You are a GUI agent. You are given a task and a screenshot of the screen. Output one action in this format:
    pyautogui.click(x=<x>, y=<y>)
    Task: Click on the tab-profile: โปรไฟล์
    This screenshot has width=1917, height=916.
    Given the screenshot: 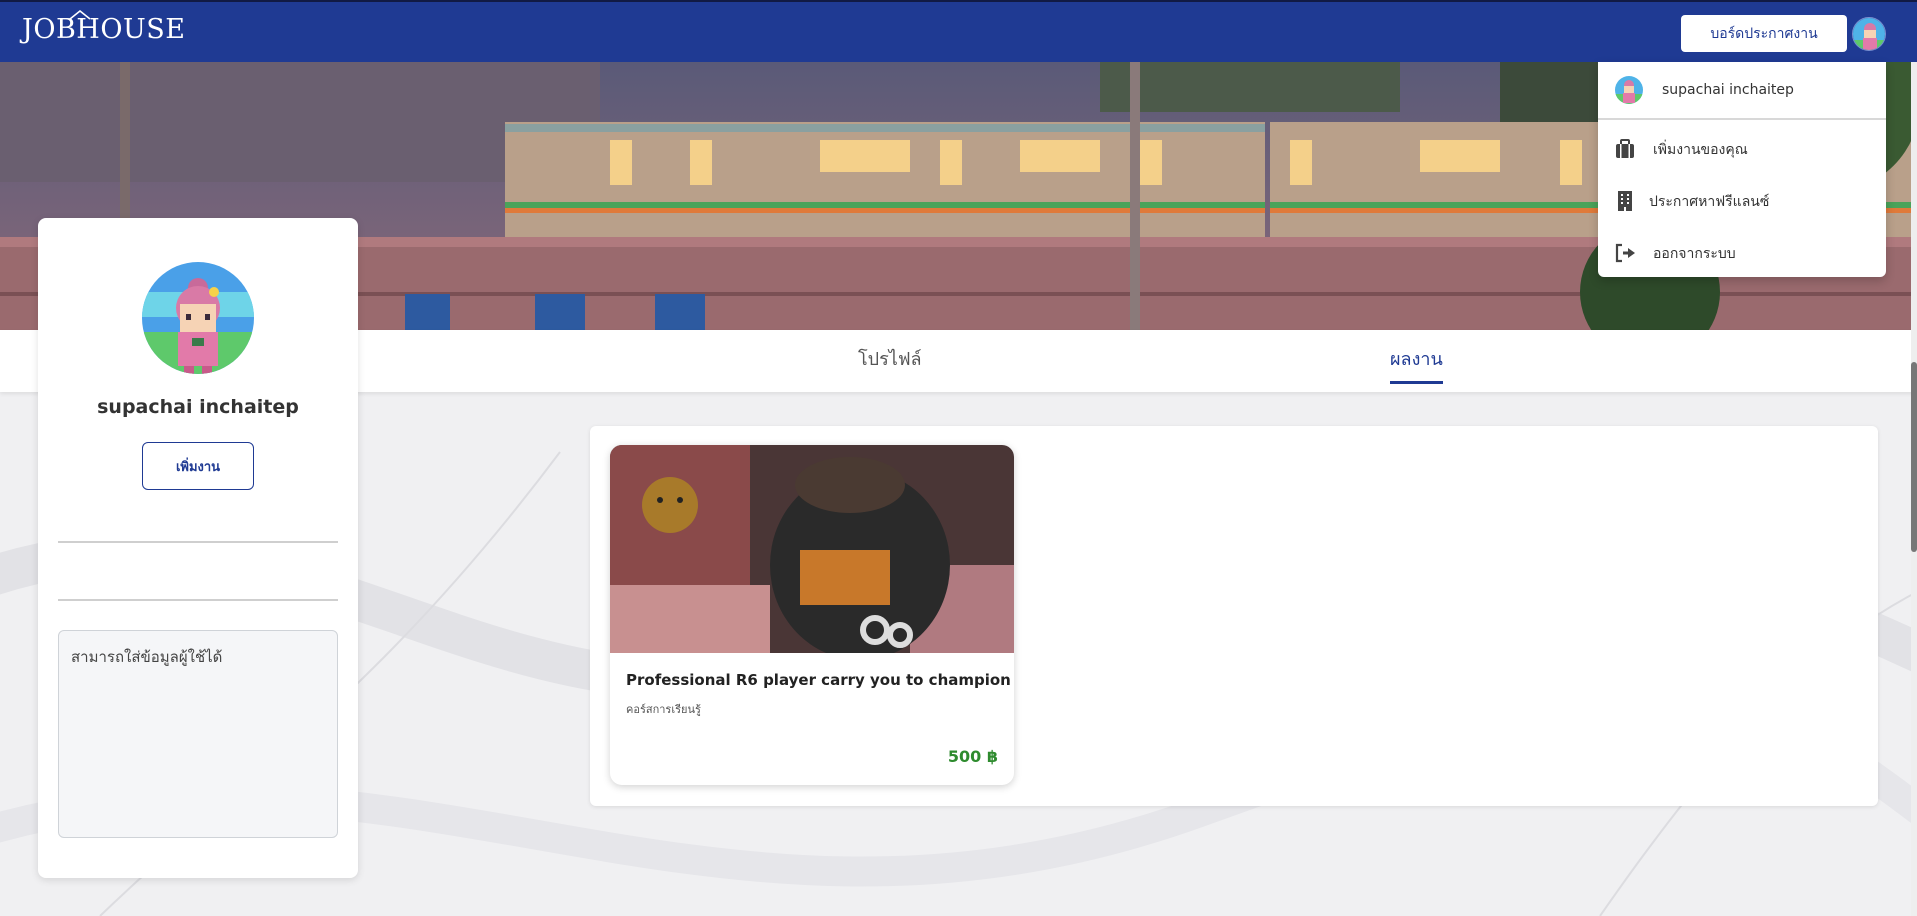 What is the action you would take?
    pyautogui.click(x=890, y=362)
    